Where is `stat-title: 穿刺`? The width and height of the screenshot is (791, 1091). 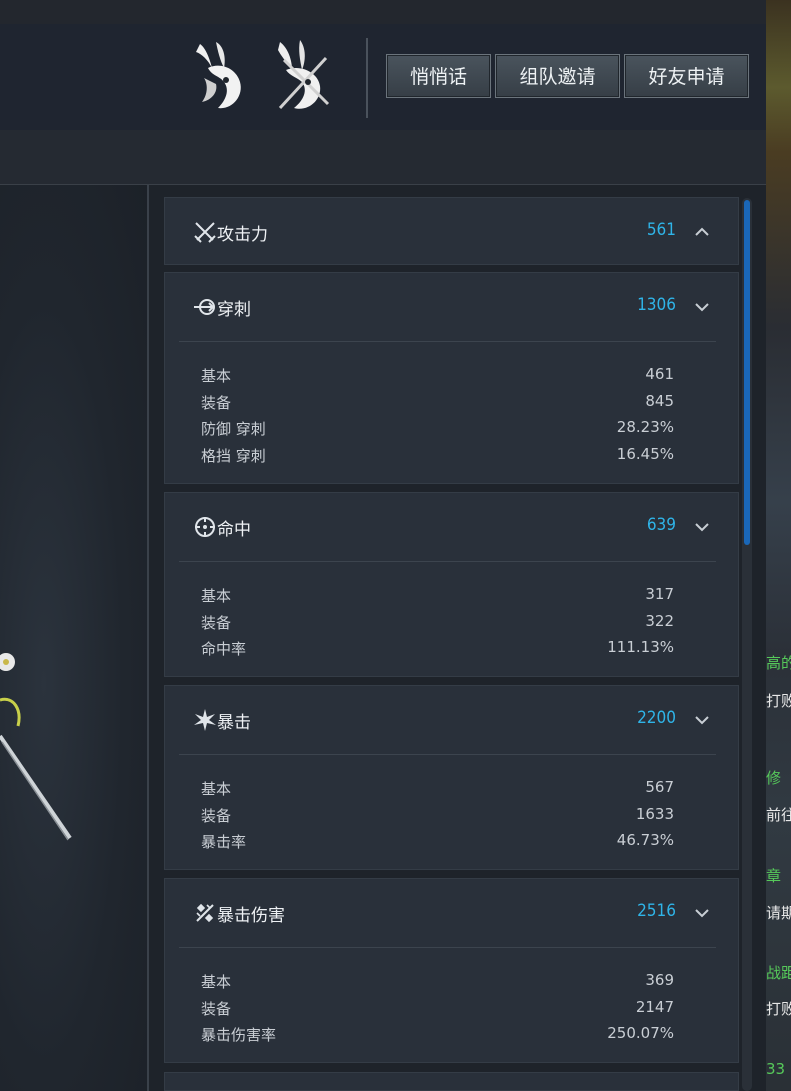 stat-title: 穿刺 is located at coordinates (234, 310).